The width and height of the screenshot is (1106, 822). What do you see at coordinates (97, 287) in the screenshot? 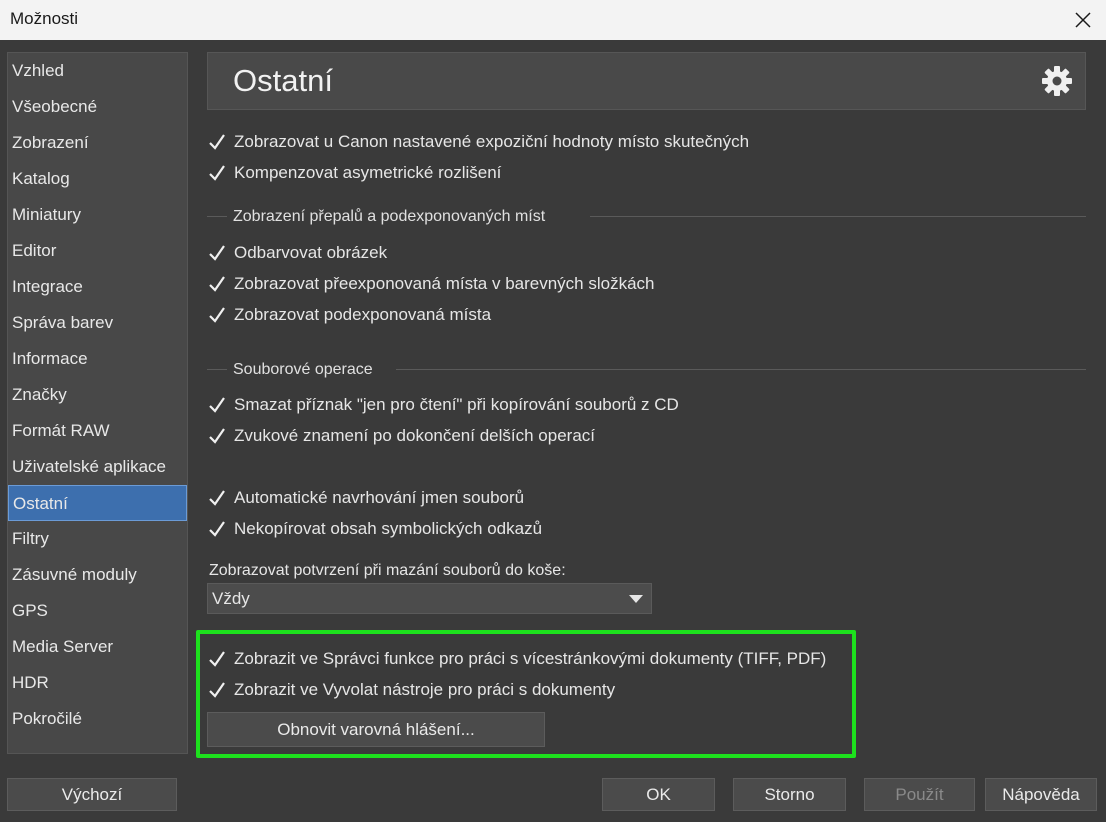
I see `sidebar-item-integrace: Integrace` at bounding box center [97, 287].